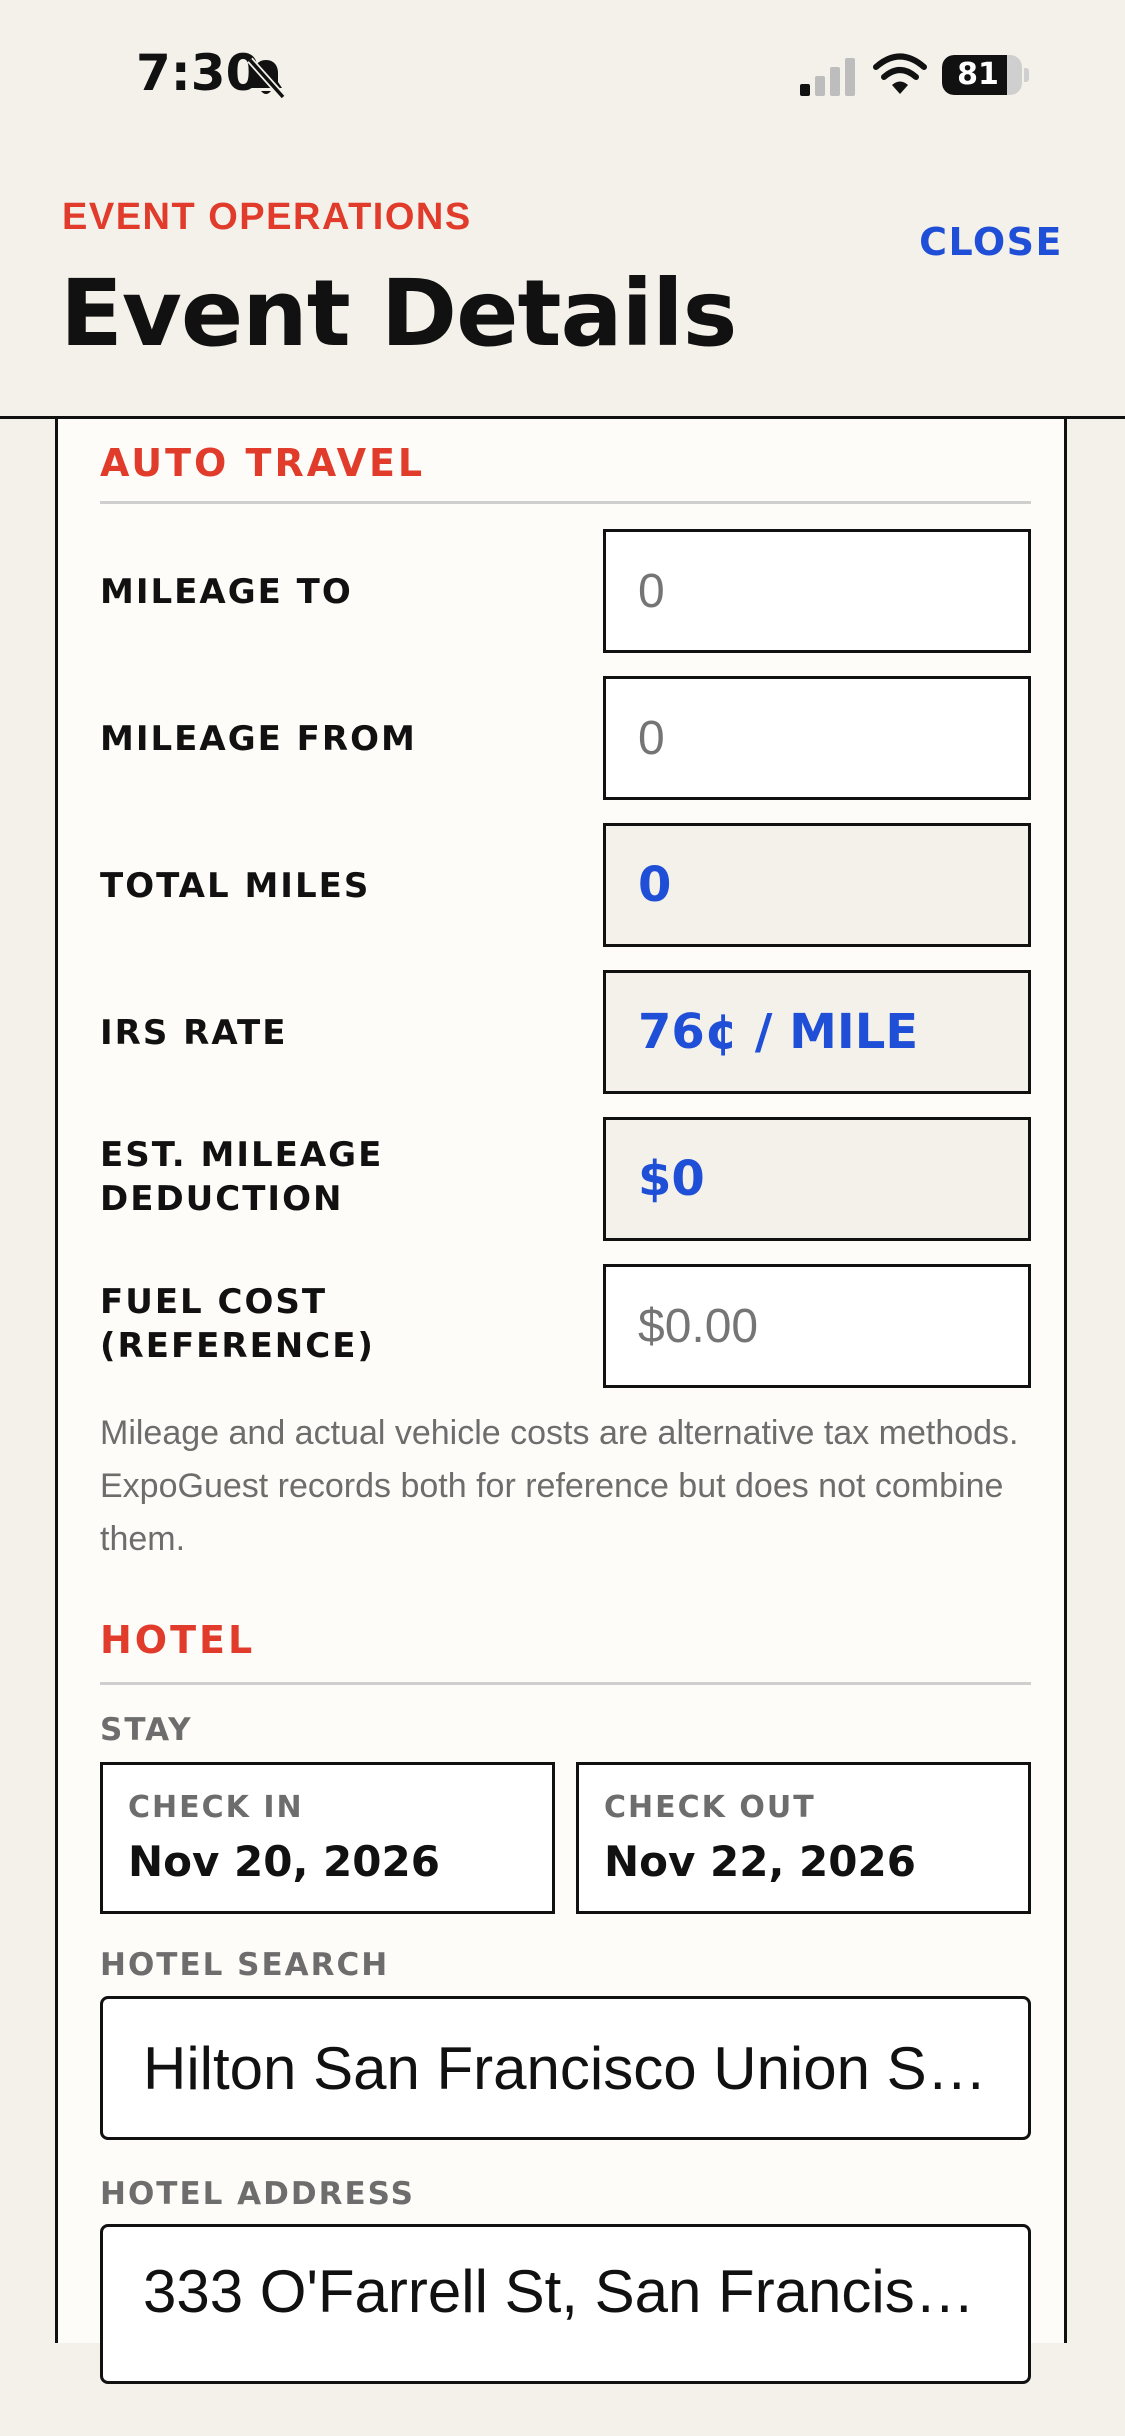 The width and height of the screenshot is (1125, 2436). I want to click on est-deduction-value: $0, so click(817, 1179).